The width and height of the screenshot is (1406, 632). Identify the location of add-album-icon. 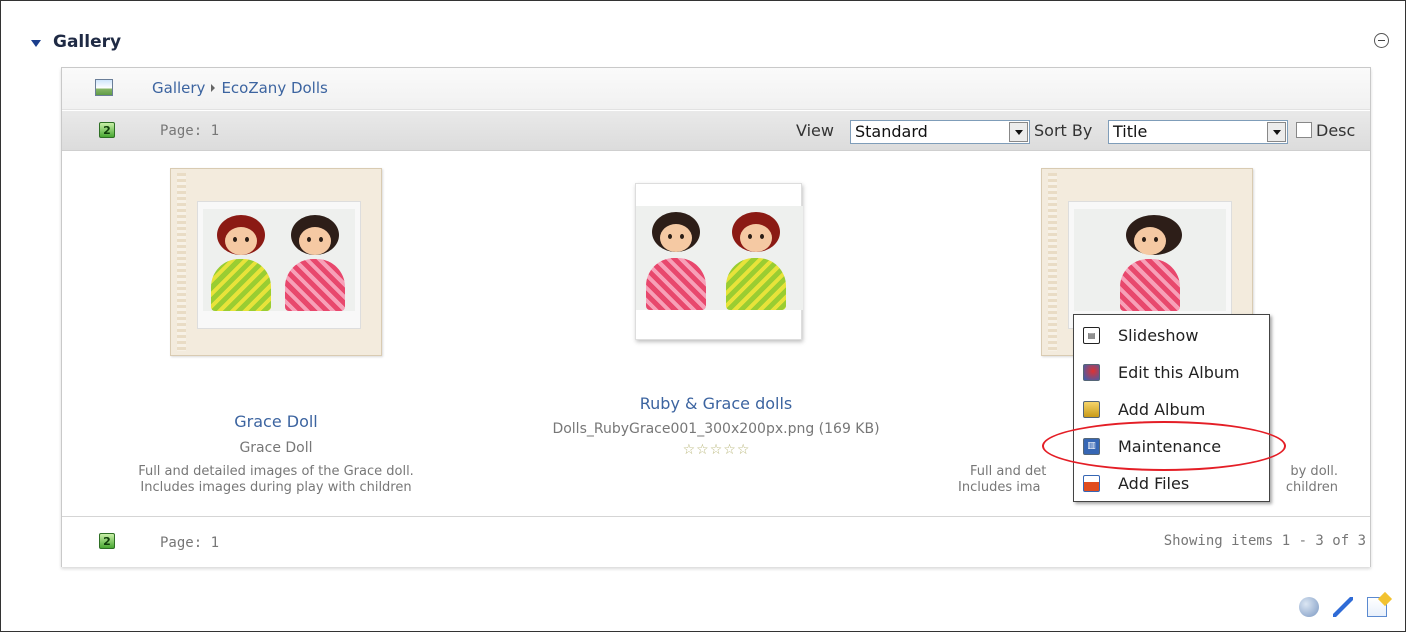
(1091, 409).